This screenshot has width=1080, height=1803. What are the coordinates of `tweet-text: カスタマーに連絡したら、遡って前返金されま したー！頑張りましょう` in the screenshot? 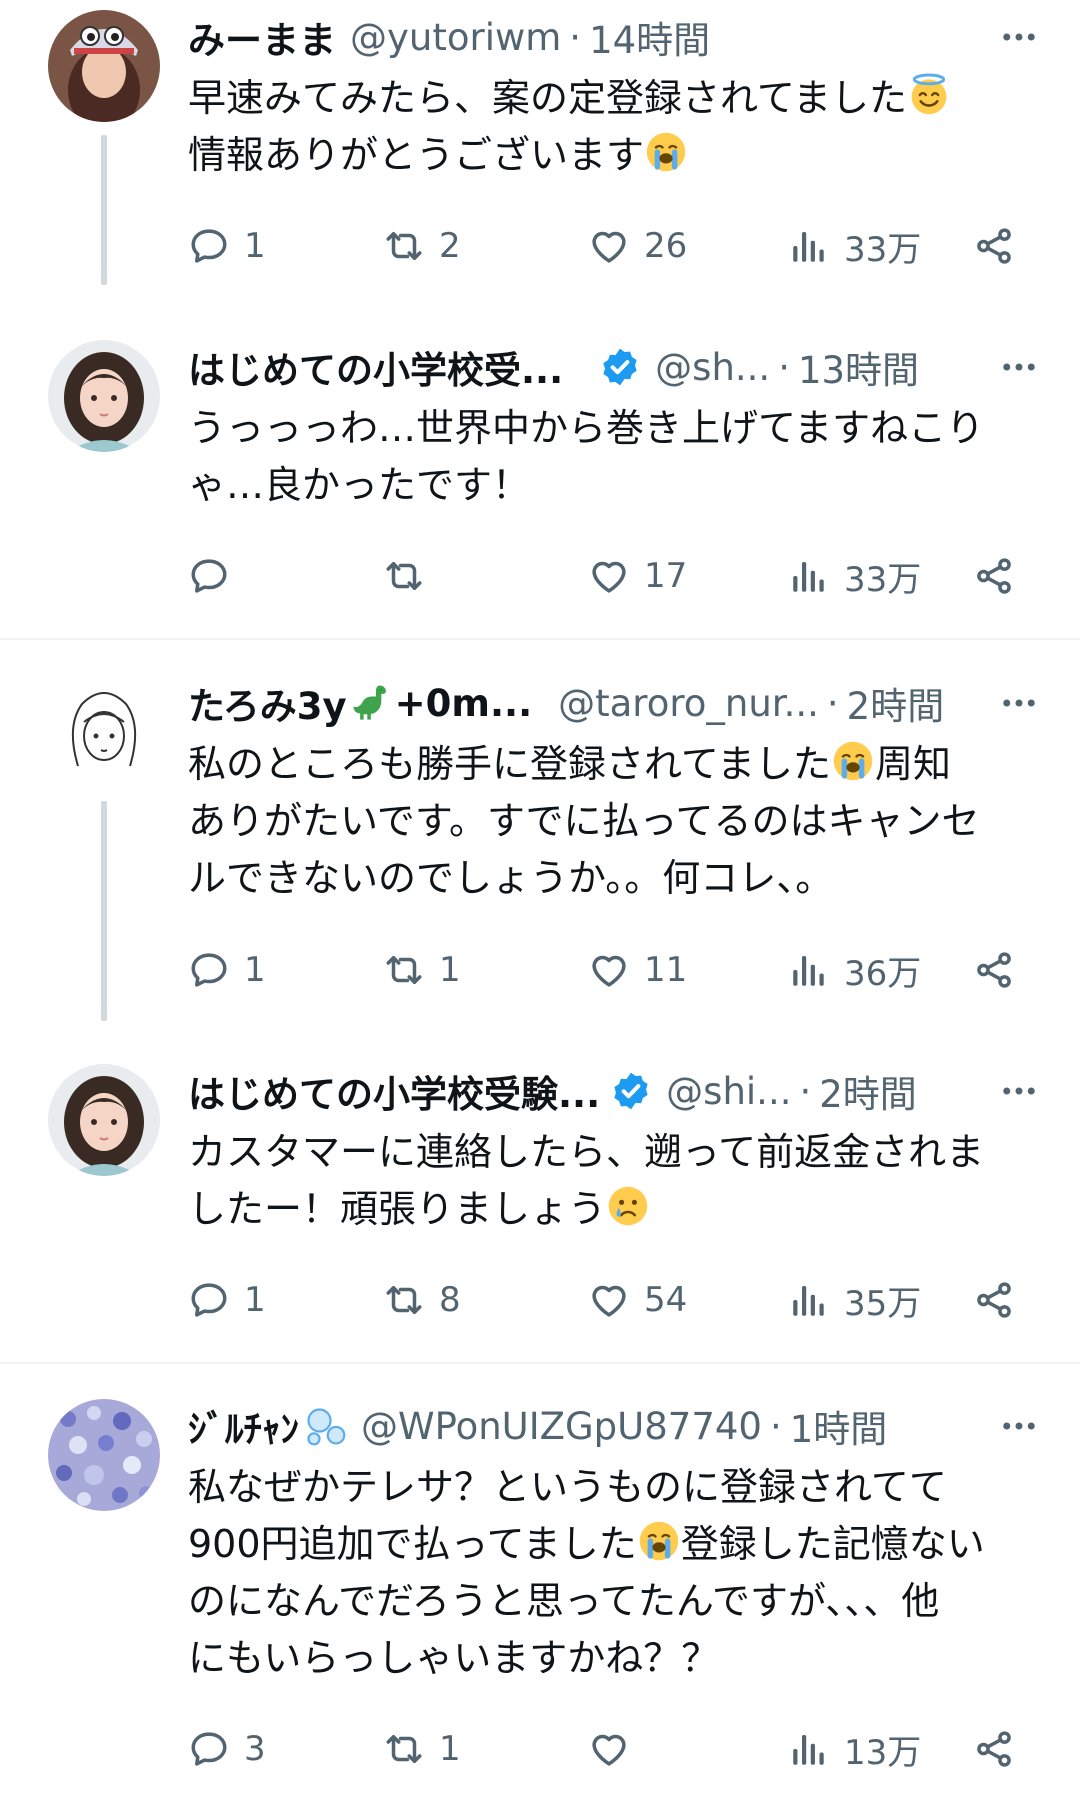 It's located at (614, 1181).